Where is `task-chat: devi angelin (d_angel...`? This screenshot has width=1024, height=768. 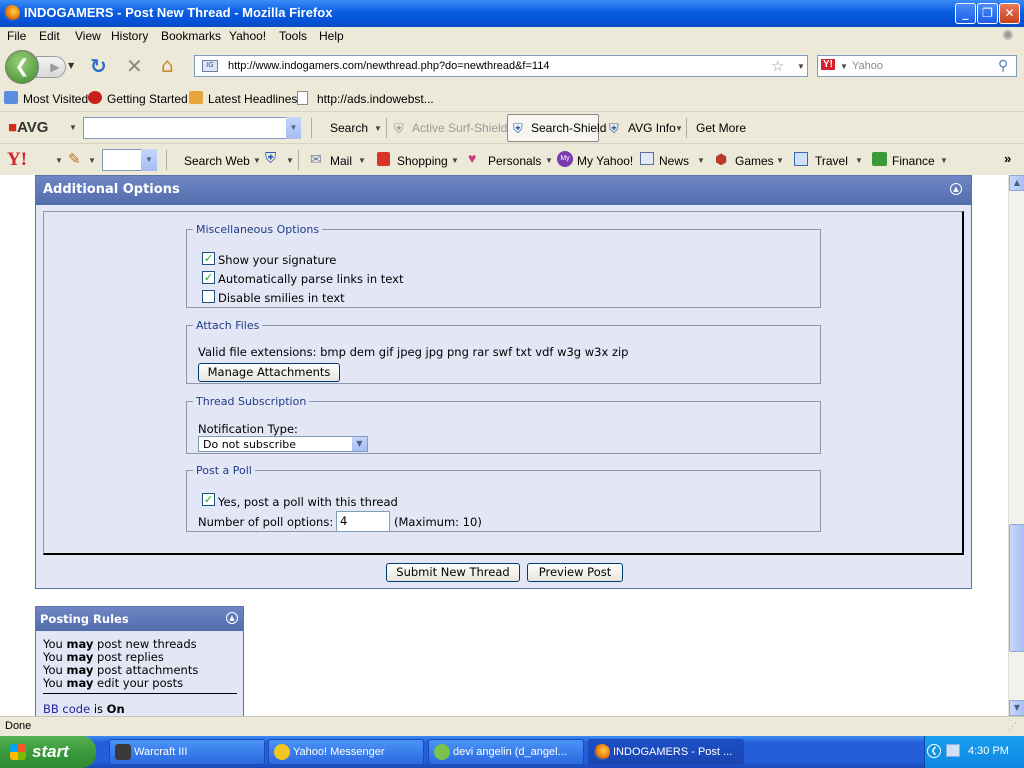 task-chat: devi angelin (d_angel... is located at coordinates (506, 752).